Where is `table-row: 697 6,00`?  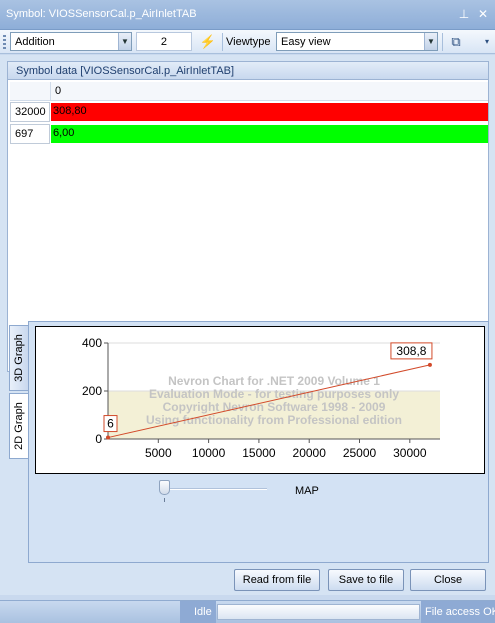
table-row: 697 6,00 is located at coordinates (249, 134).